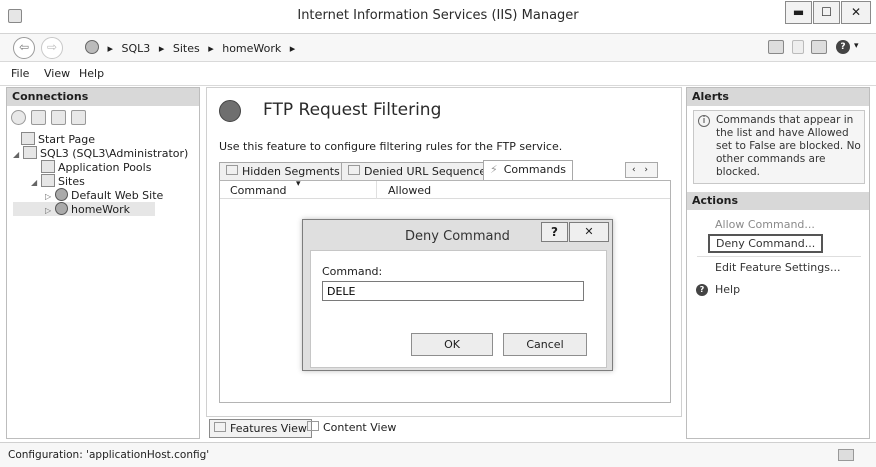 The image size is (876, 467). What do you see at coordinates (445, 189) in the screenshot?
I see `list-header: Command ▾ Allowed` at bounding box center [445, 189].